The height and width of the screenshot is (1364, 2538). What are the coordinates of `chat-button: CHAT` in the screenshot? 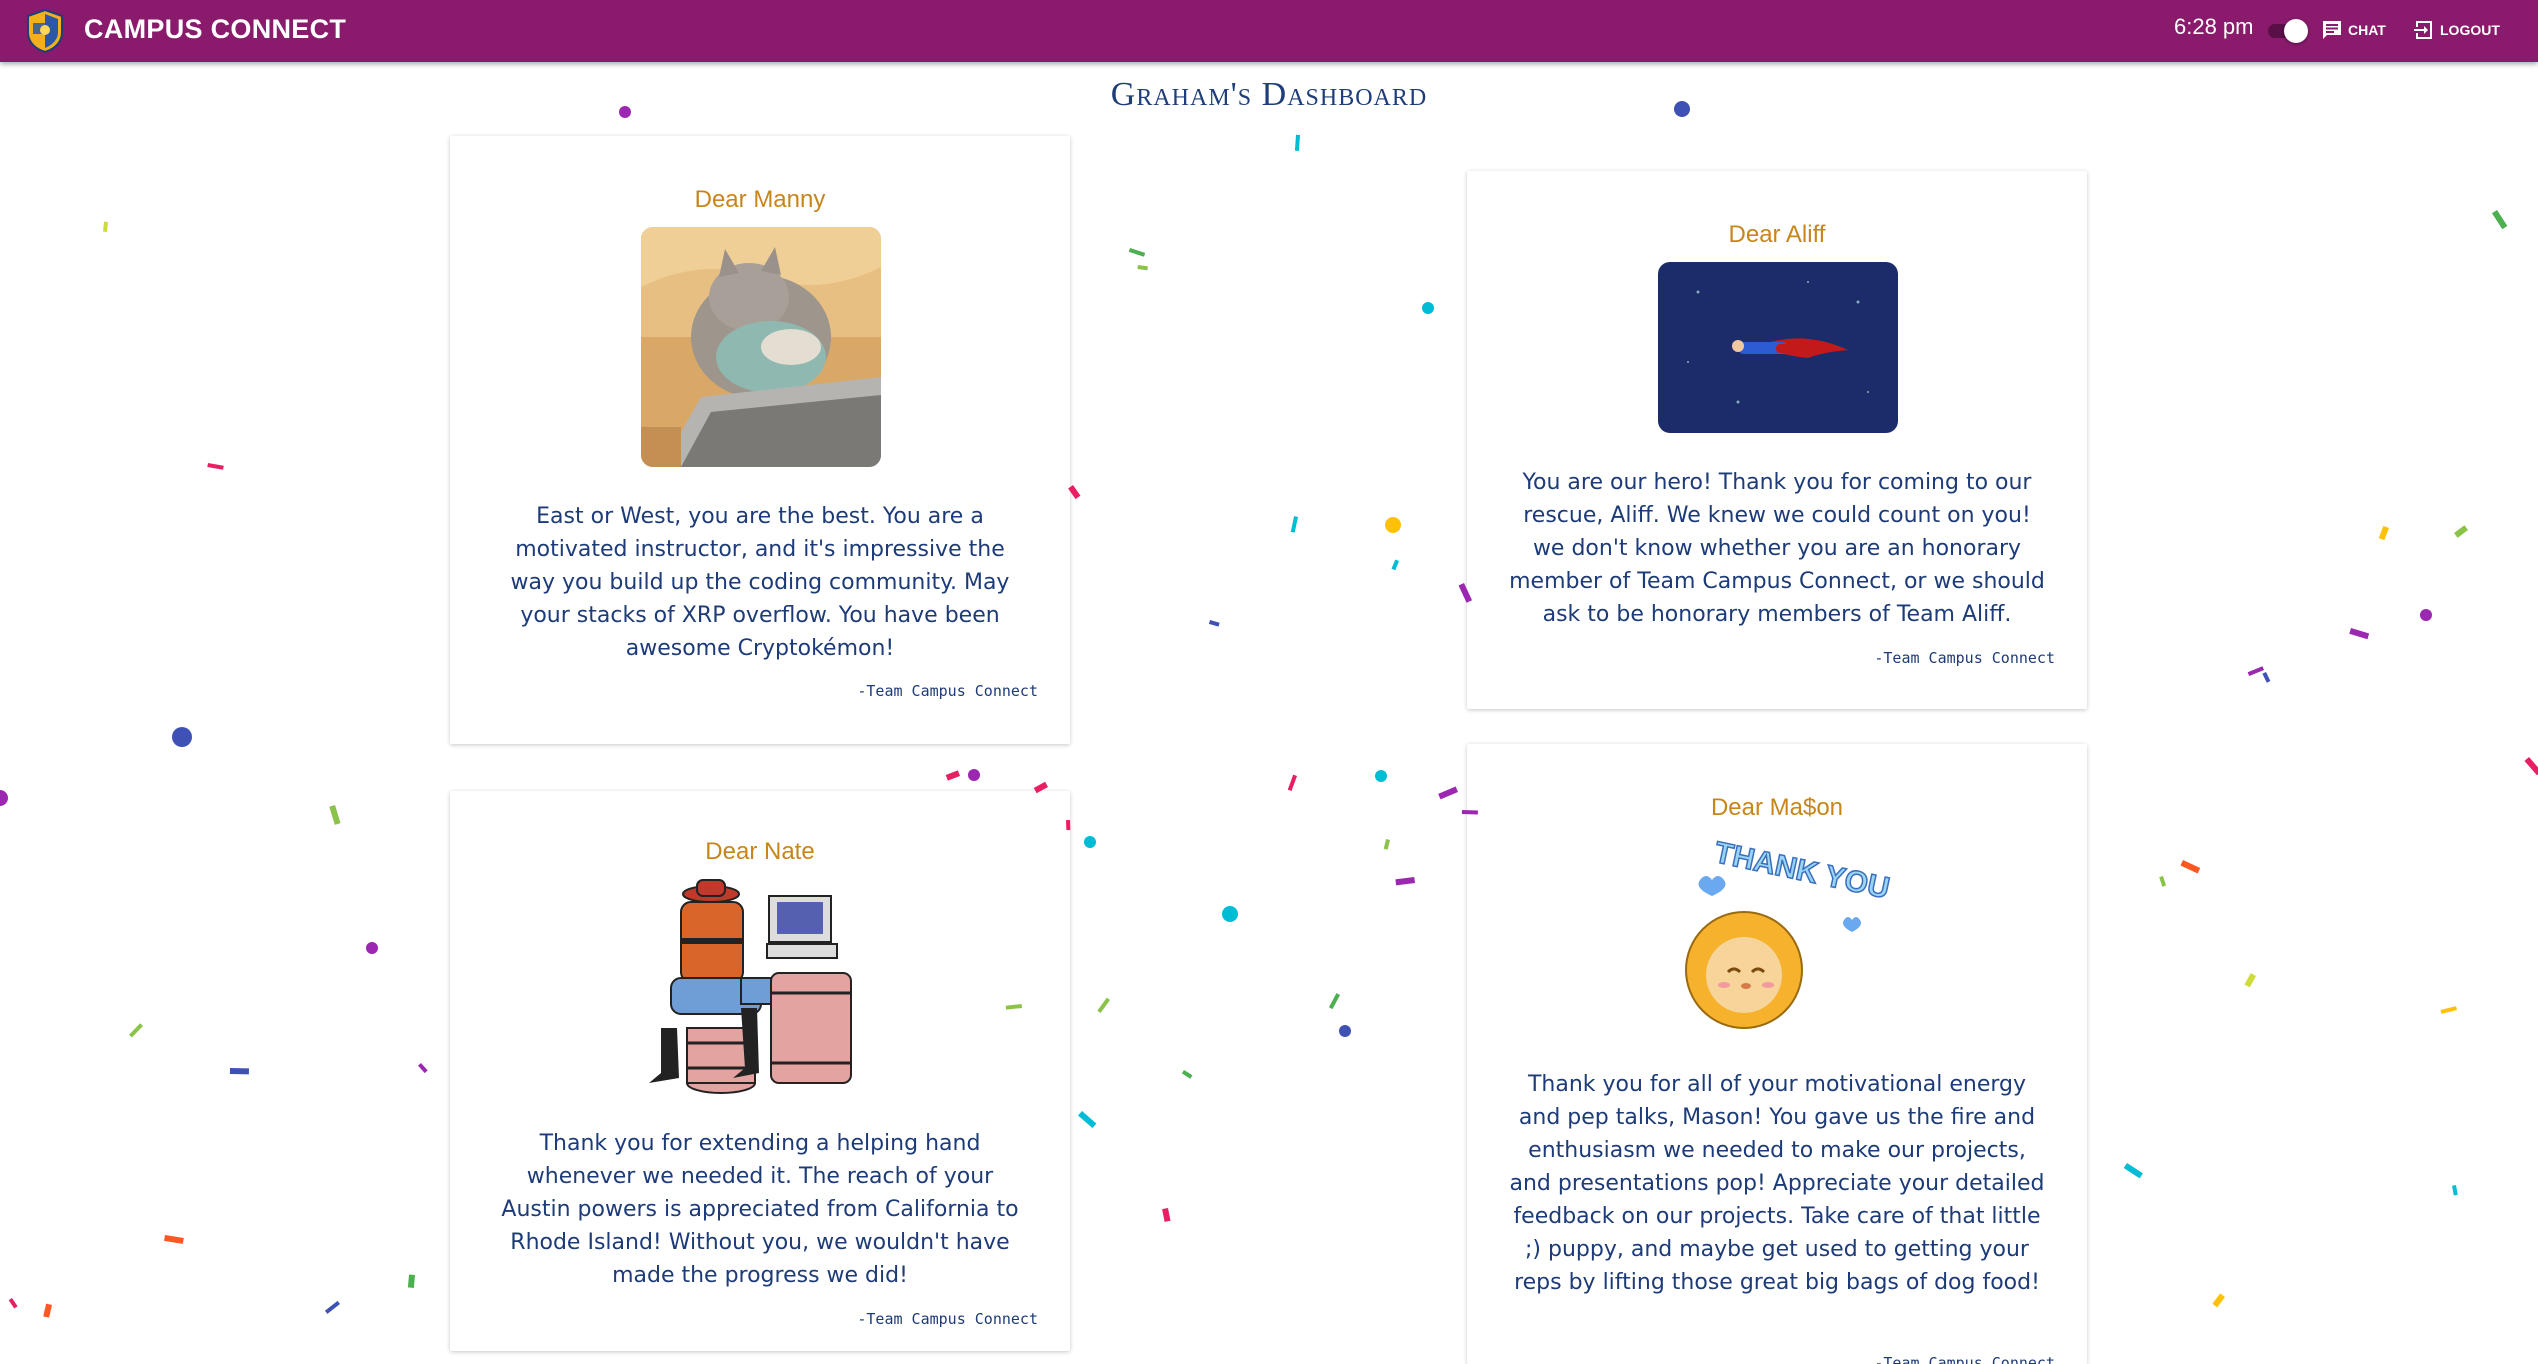 It's located at (2353, 30).